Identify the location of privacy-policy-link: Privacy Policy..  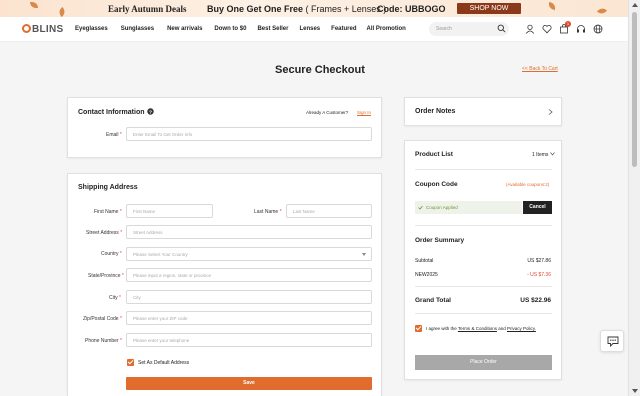
(521, 328).